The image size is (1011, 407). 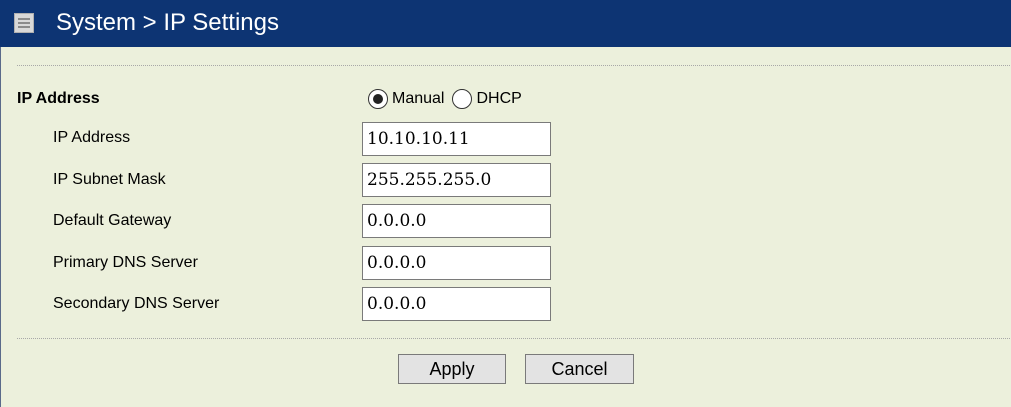 What do you see at coordinates (456, 263) in the screenshot?
I see `primary-dns-input` at bounding box center [456, 263].